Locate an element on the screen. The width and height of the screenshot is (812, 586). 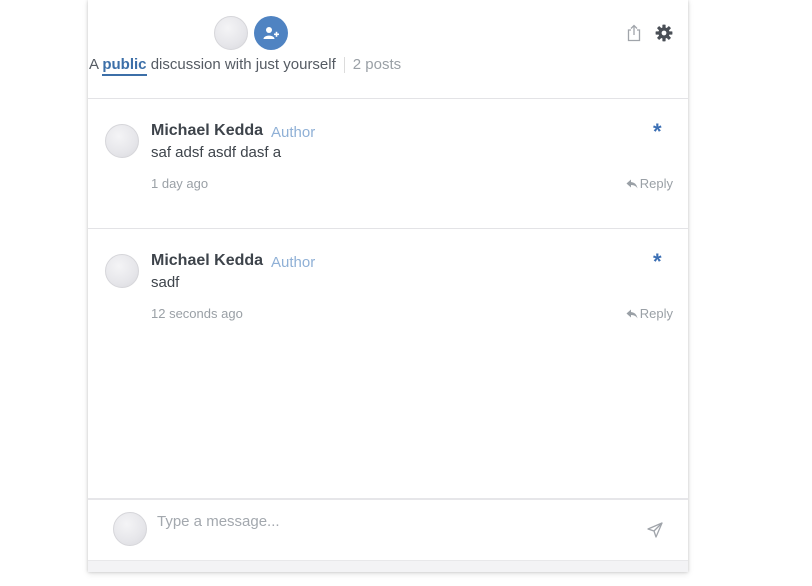
gear-icon is located at coordinates (664, 33).